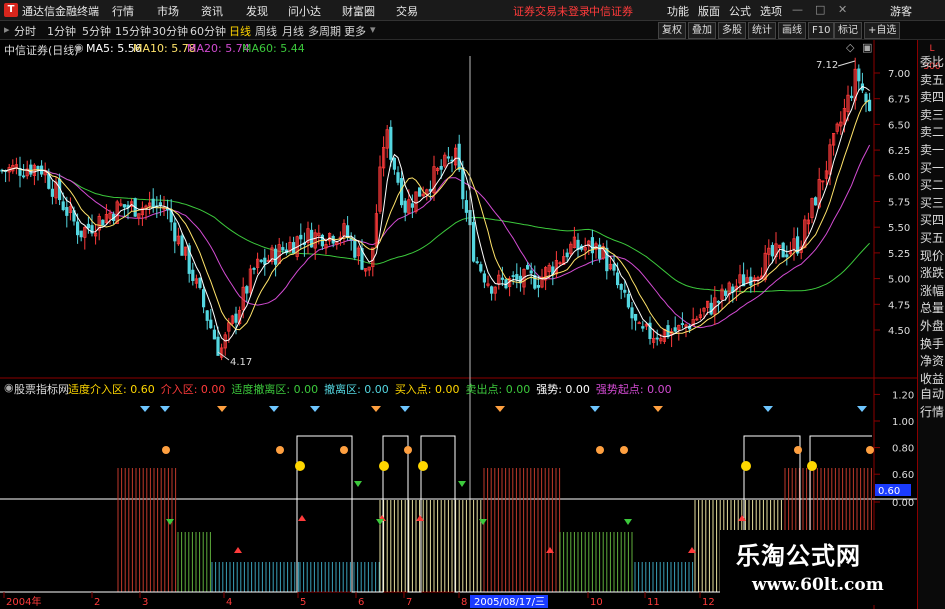  I want to click on menu-zixun: 资讯, so click(212, 11).